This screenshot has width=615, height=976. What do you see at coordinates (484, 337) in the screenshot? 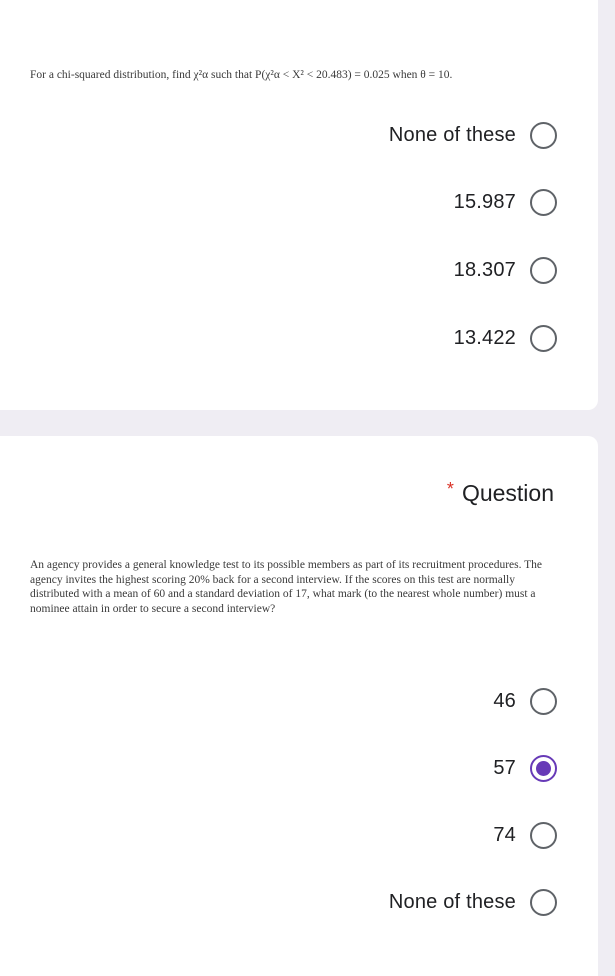
I see `option-label: 13.422` at bounding box center [484, 337].